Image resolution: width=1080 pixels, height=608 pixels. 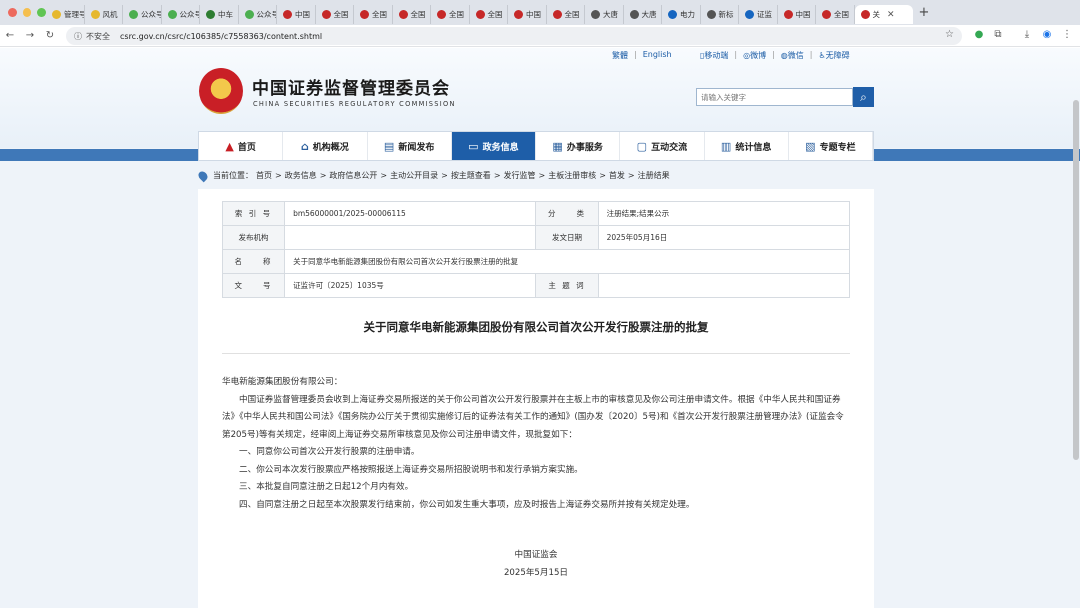 What do you see at coordinates (78, 36) in the screenshot?
I see `info-icon: ⓘ` at bounding box center [78, 36].